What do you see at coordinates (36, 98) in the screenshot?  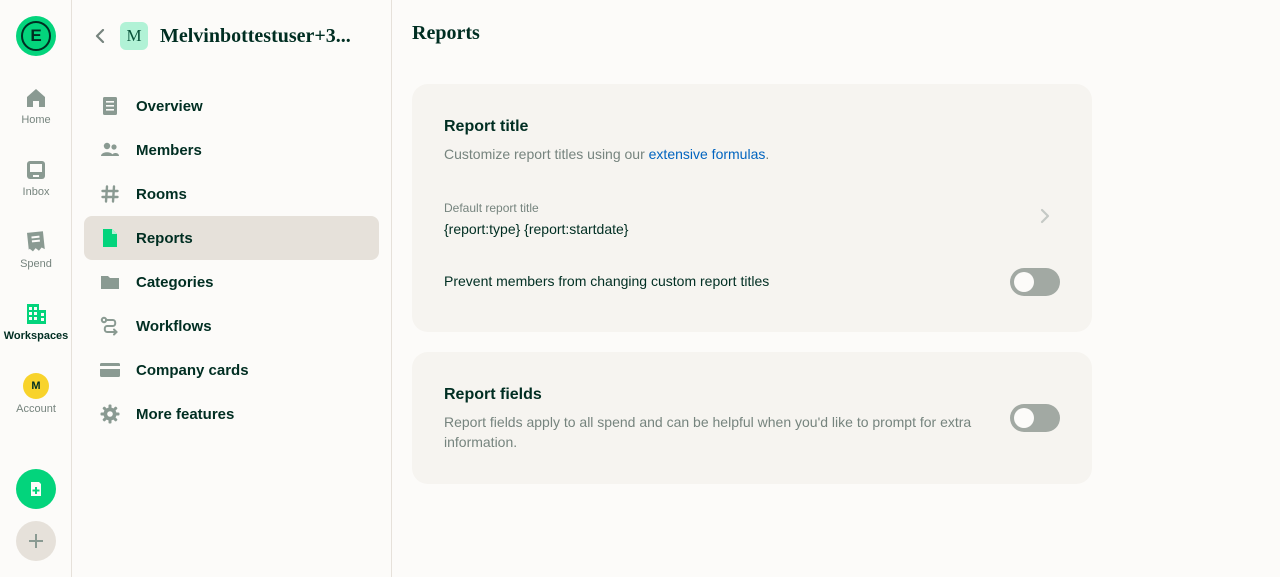 I see `home-icon` at bounding box center [36, 98].